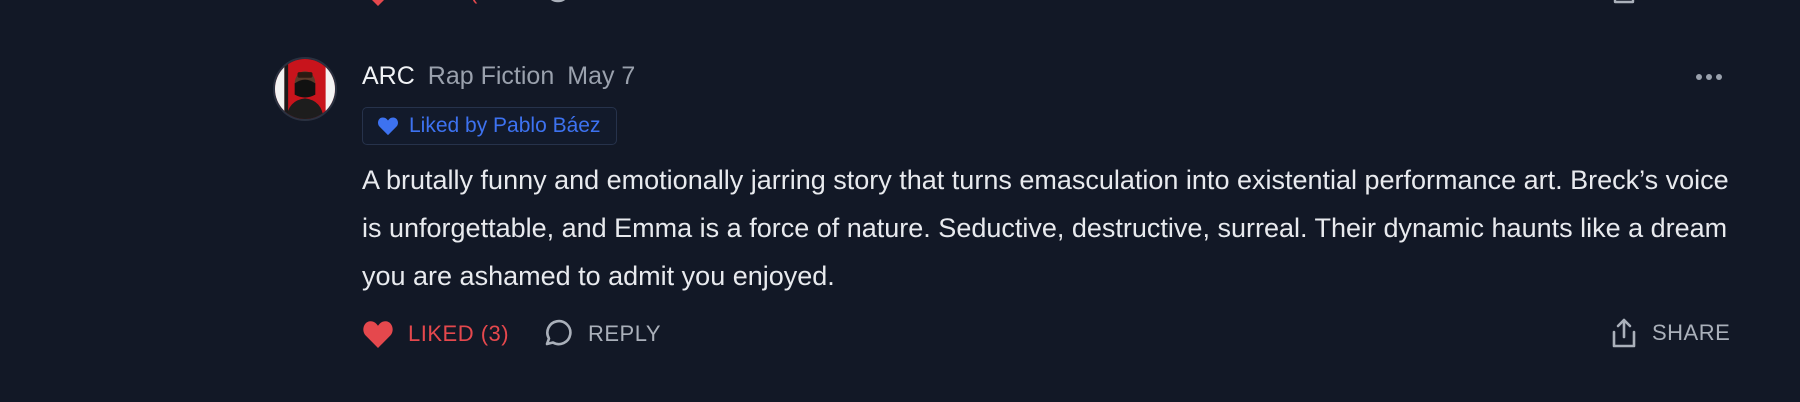 The height and width of the screenshot is (402, 1800). I want to click on comment-meta: ARC Rap Fiction May 7, so click(498, 80).